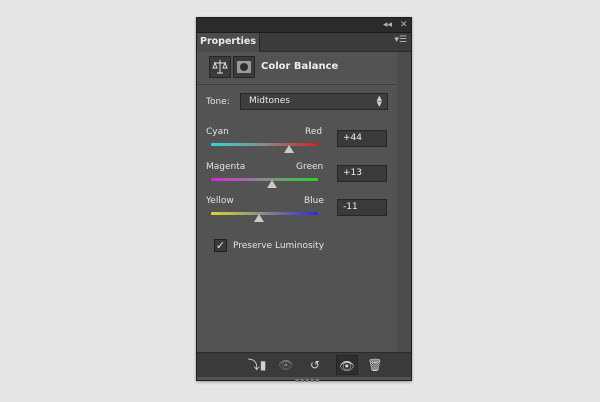  I want to click on panel-menu-icon: ▾☰, so click(400, 40).